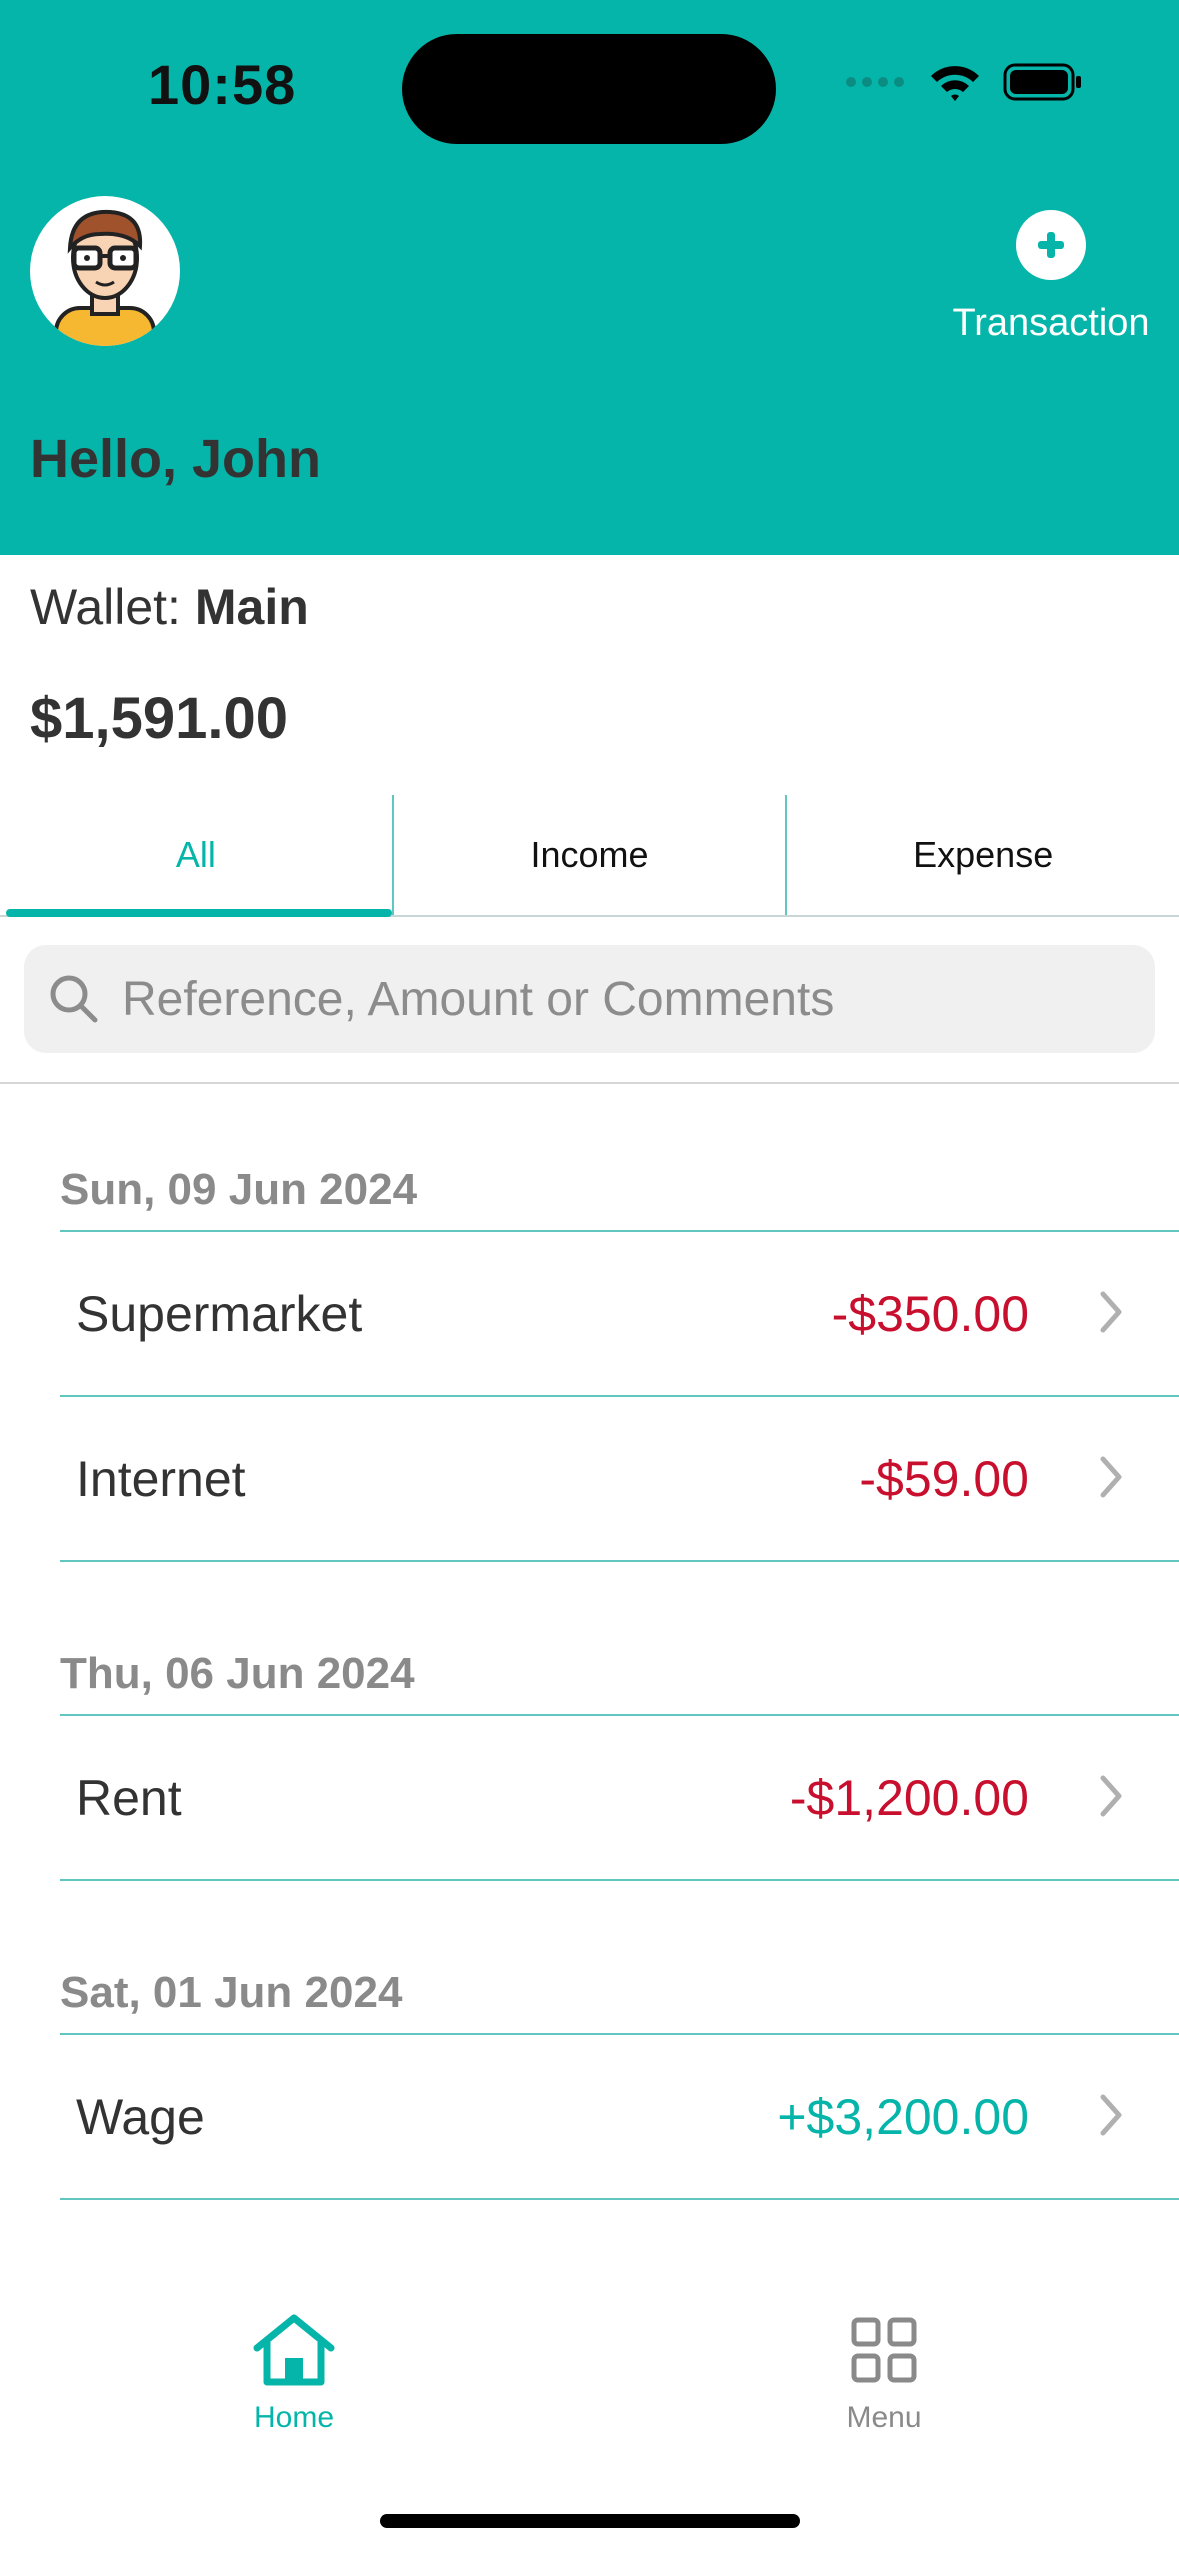  What do you see at coordinates (159, 718) in the screenshot?
I see `wallet-balance: $1,591.00` at bounding box center [159, 718].